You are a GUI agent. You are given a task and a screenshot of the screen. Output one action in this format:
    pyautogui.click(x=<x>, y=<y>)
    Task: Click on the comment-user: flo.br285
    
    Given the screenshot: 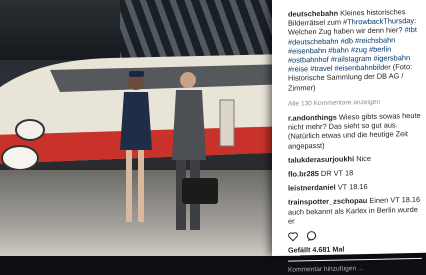 What is the action you would take?
    pyautogui.click(x=303, y=174)
    